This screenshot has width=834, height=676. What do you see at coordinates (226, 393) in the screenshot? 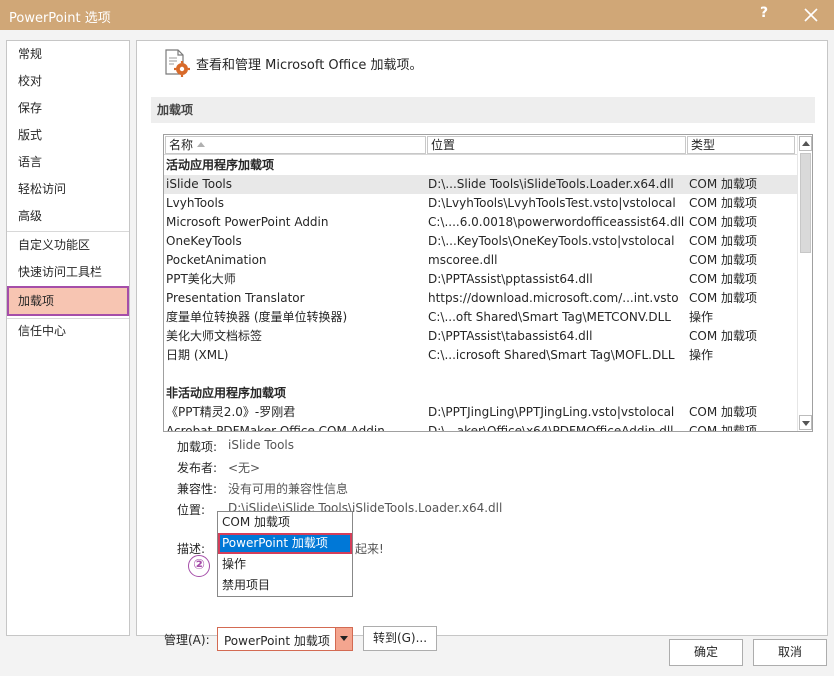
I see `group-header-inactive: 非活动应用程序加载项` at bounding box center [226, 393].